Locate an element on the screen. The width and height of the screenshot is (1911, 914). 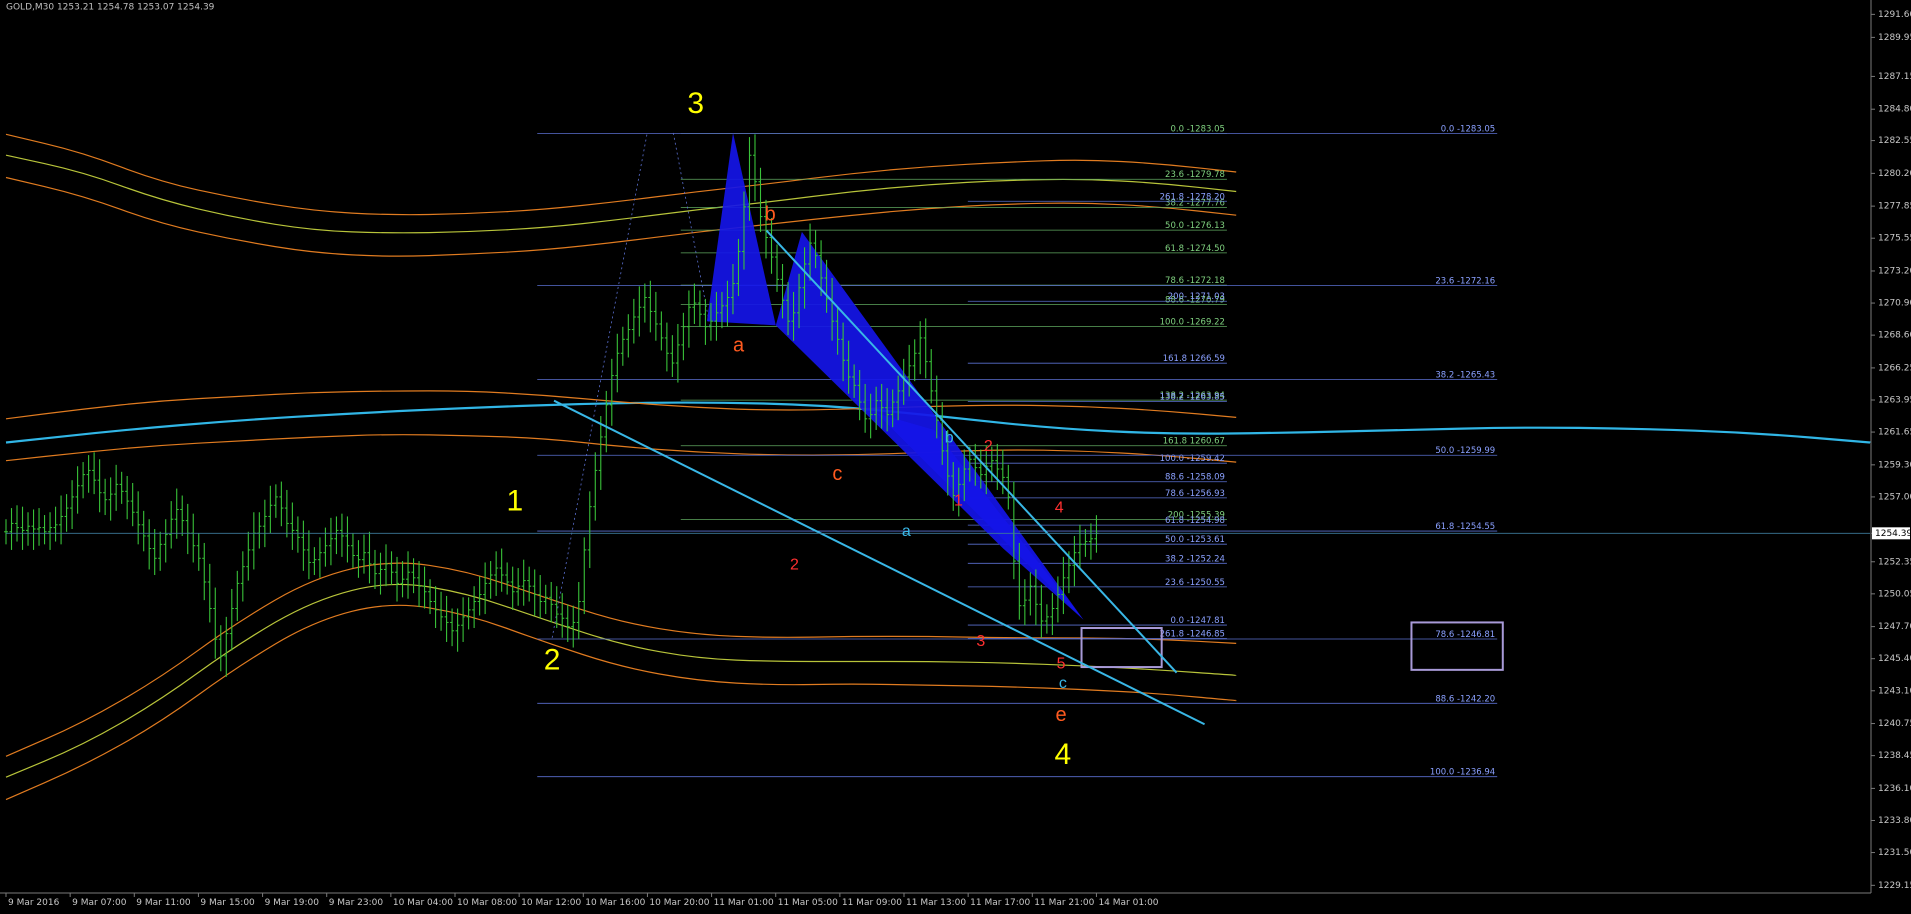
fib-label-right-1: 23.6 -1272.16 is located at coordinates (1465, 281).